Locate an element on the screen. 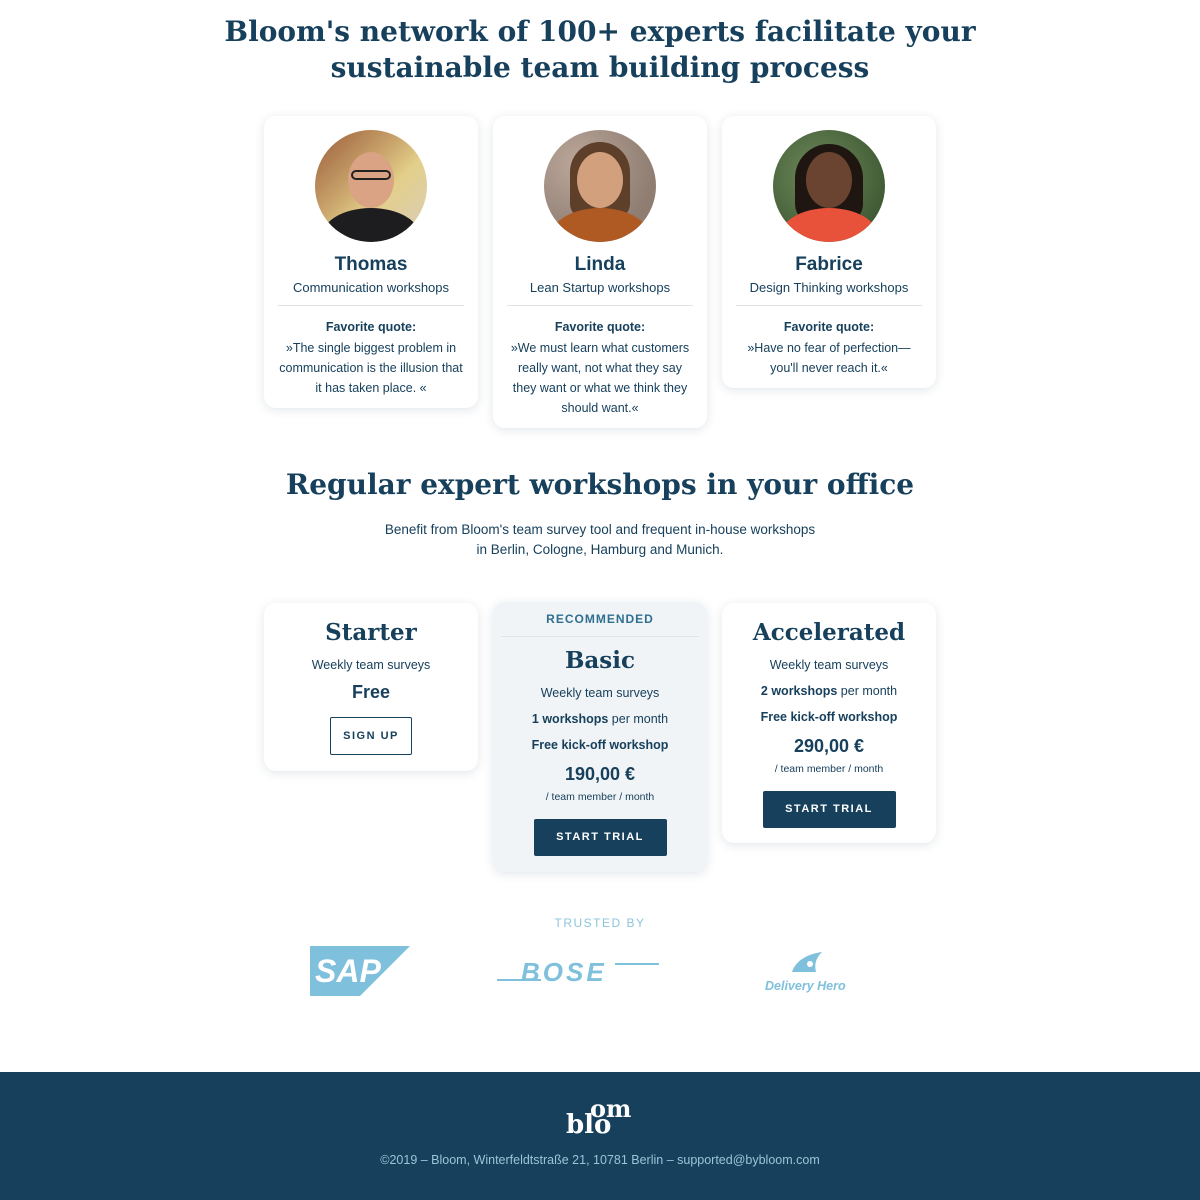 This screenshot has height=1200, width=1200. trusted-by-label: TRUSTED BY is located at coordinates (600, 923).